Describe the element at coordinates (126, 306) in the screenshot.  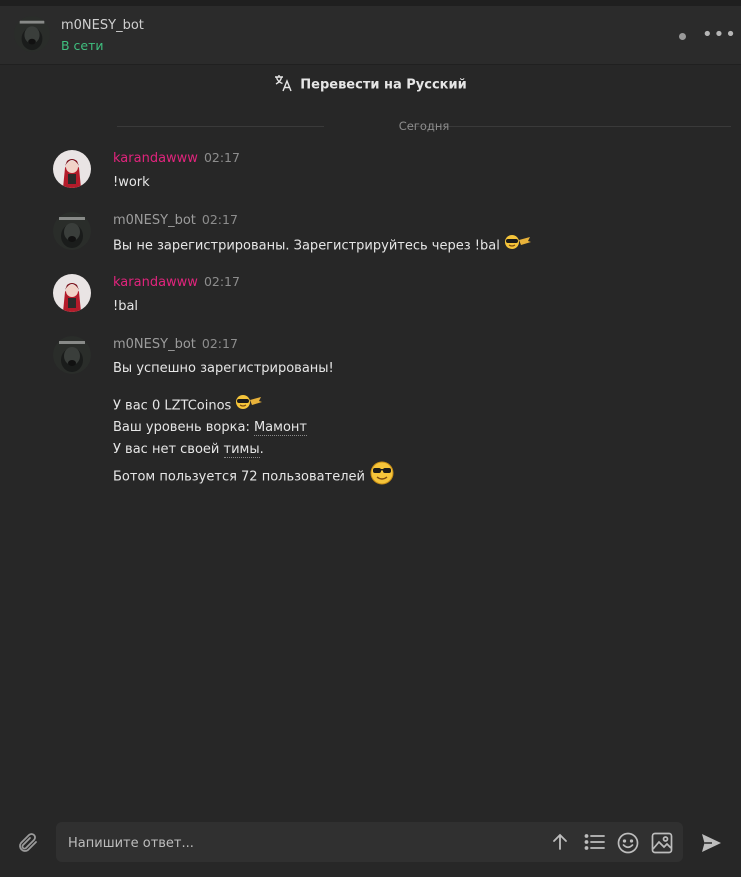
I see `message-text: !bal` at that location.